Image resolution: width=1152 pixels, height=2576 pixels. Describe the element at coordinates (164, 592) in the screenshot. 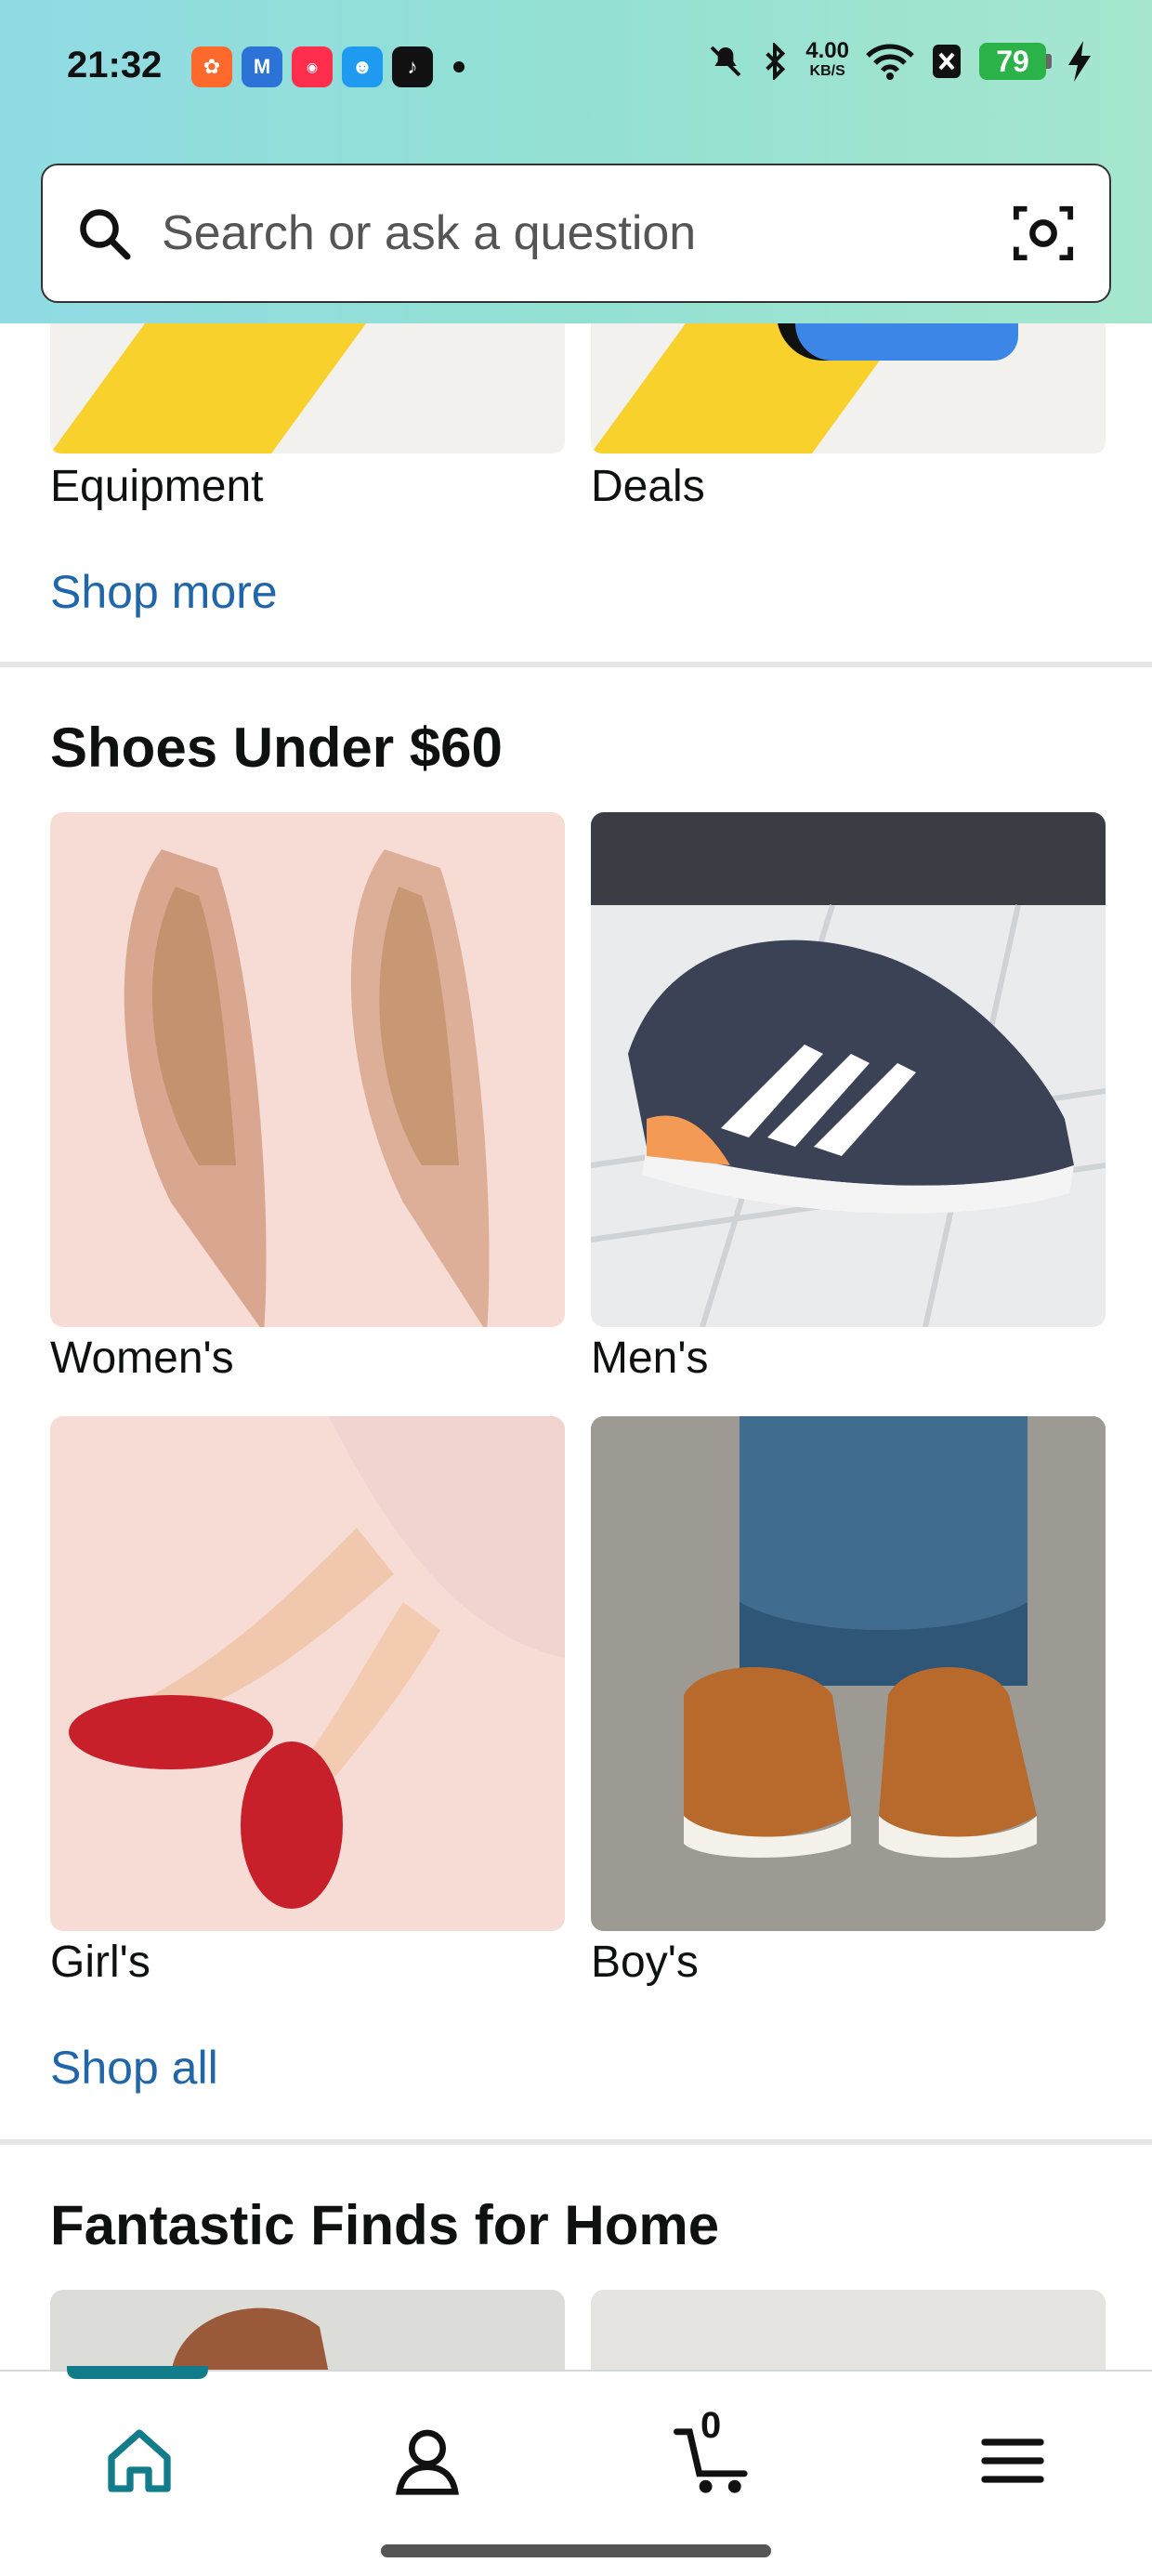

I see `shop-more-link: Shop more` at that location.